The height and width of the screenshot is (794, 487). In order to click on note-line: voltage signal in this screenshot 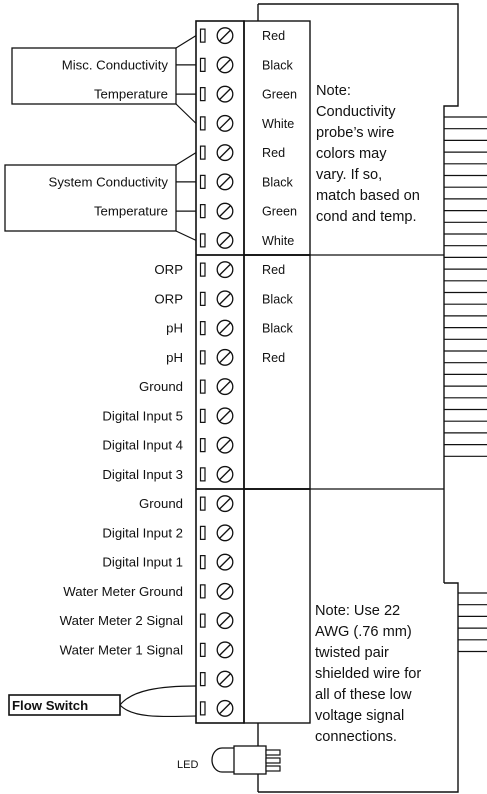, I will do `click(359, 716)`.